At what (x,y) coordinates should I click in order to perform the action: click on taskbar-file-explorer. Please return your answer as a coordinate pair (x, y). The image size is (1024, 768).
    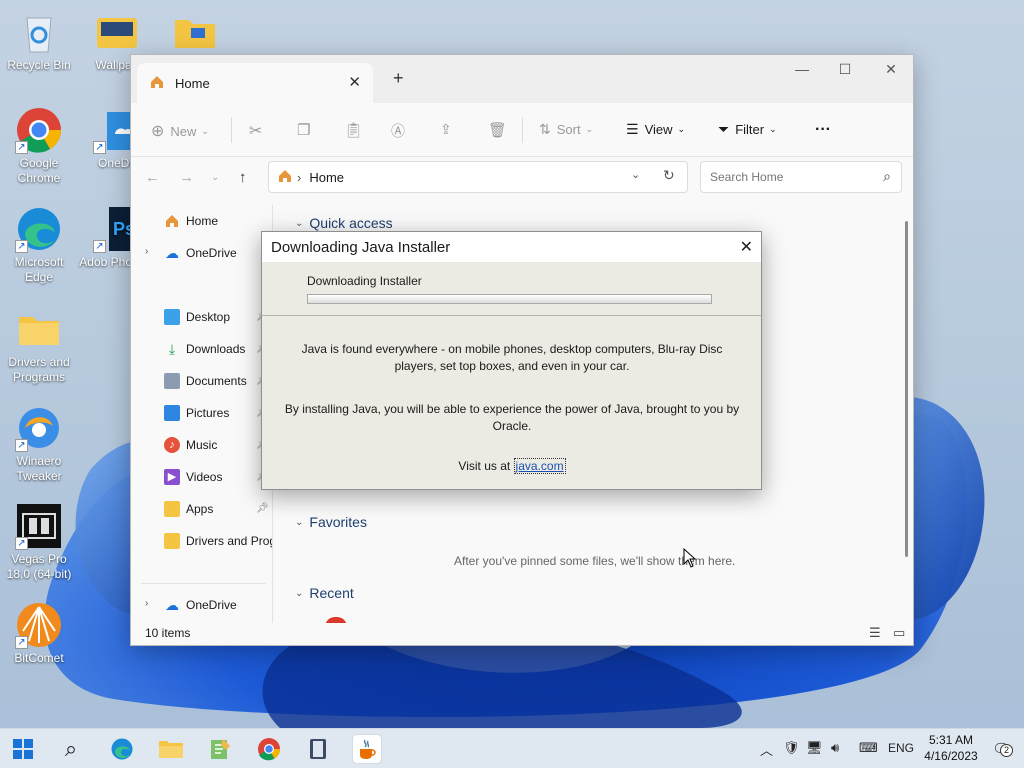
    Looking at the image, I should click on (171, 749).